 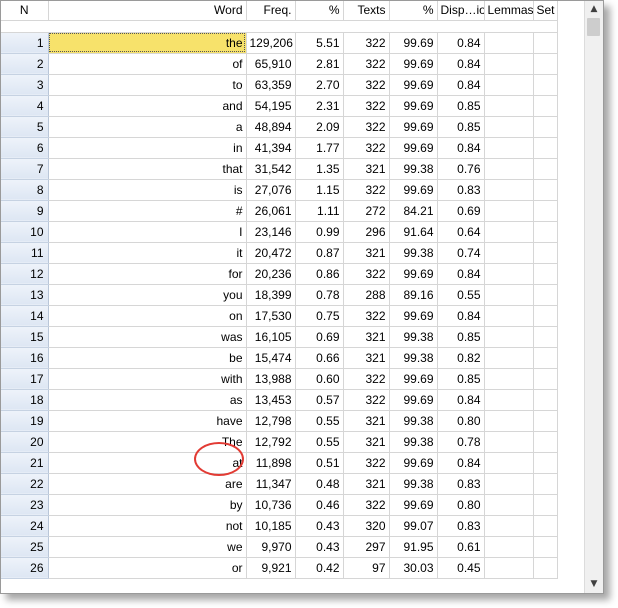 What do you see at coordinates (366, 11) in the screenshot?
I see `column-header-texts: Texts` at bounding box center [366, 11].